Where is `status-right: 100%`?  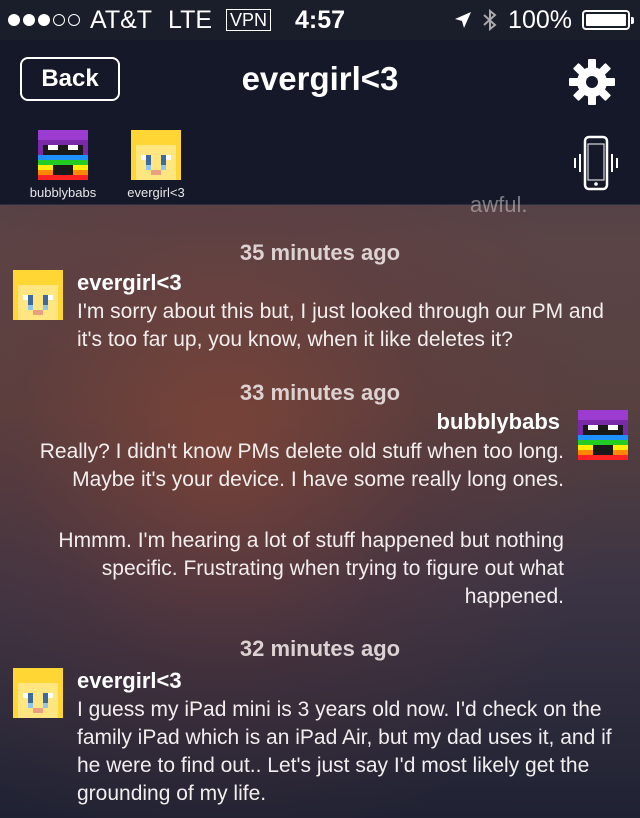 status-right: 100% is located at coordinates (544, 20).